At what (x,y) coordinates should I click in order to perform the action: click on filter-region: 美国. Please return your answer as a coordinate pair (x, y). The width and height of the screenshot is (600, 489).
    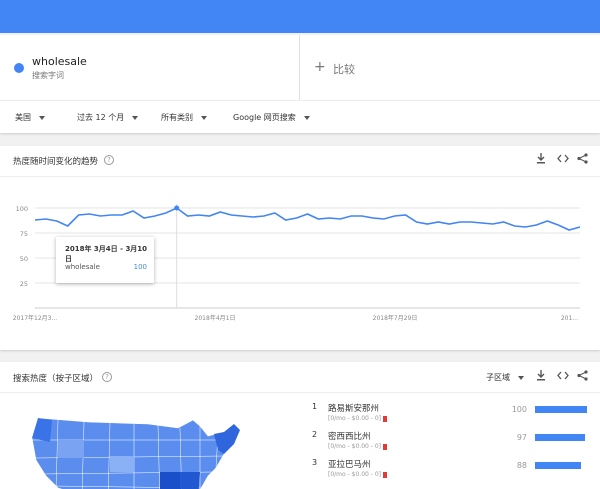
    Looking at the image, I should click on (30, 117).